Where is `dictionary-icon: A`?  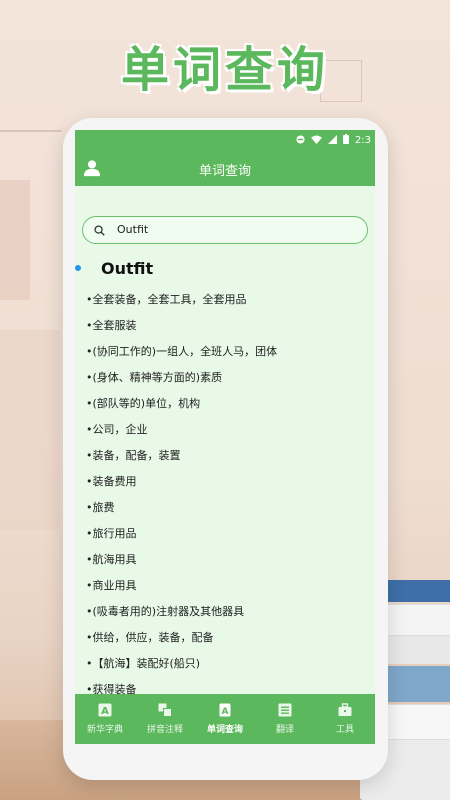 dictionary-icon: A is located at coordinates (105, 710).